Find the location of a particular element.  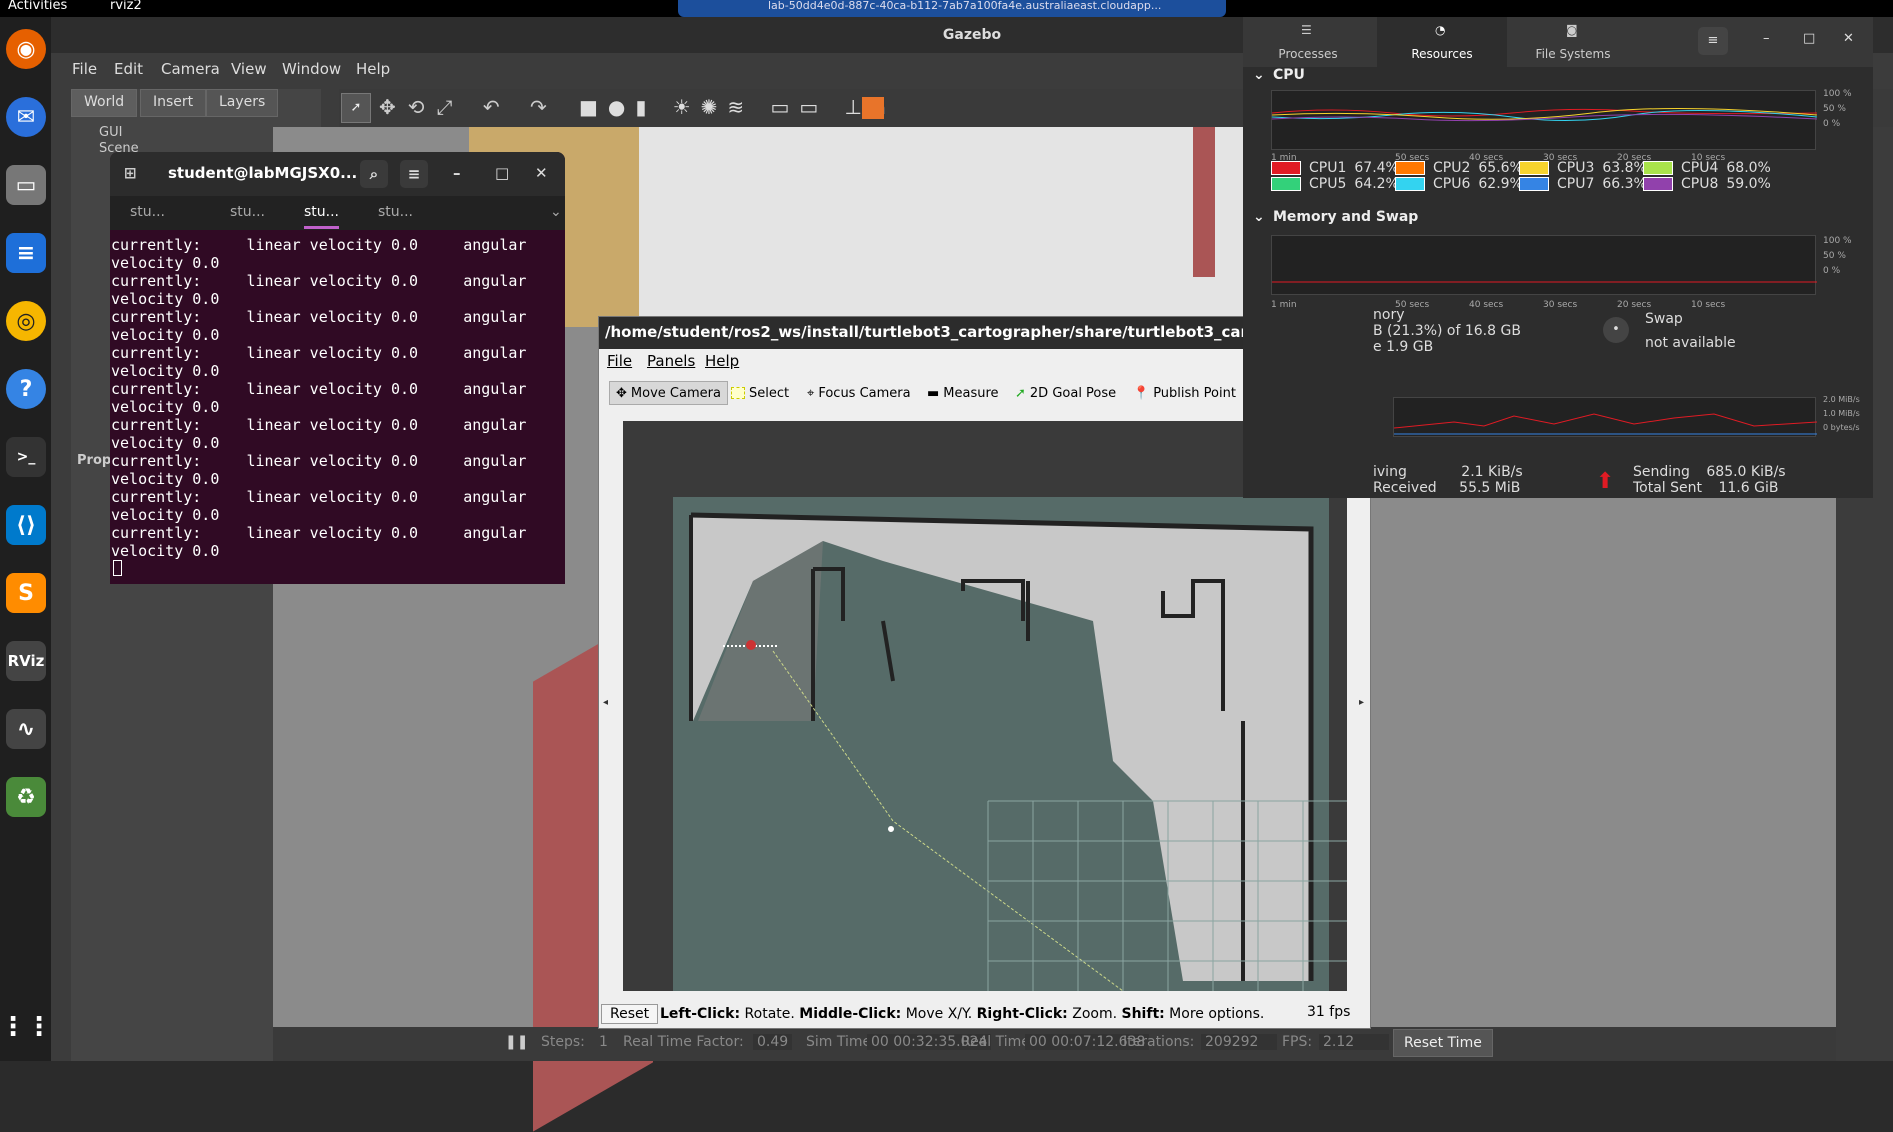

move-camera-icon: ✥ is located at coordinates (621, 393).